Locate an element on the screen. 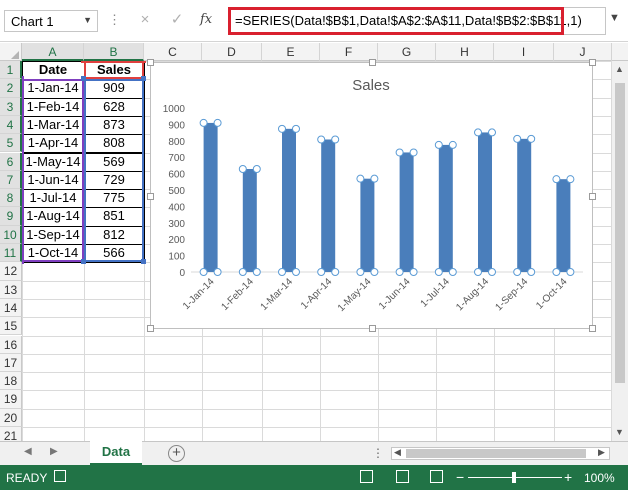 The height and width of the screenshot is (490, 628). name-box: Chart 1 ▼ is located at coordinates (51, 21).